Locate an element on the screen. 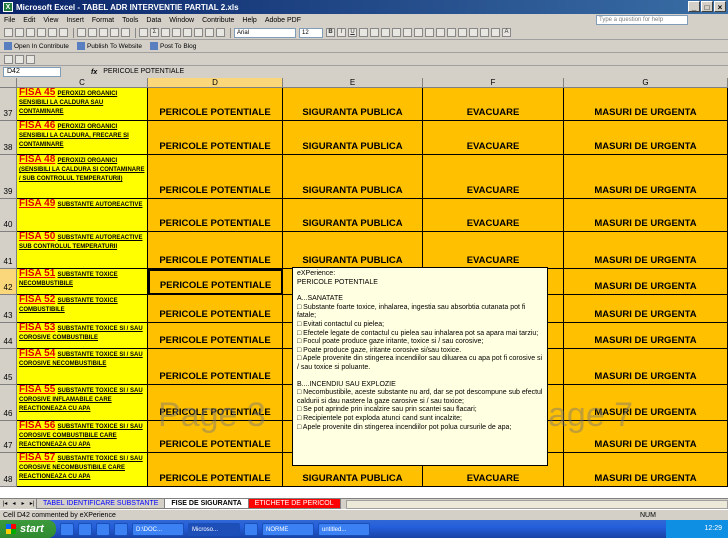  close-button: × is located at coordinates (720, 6).